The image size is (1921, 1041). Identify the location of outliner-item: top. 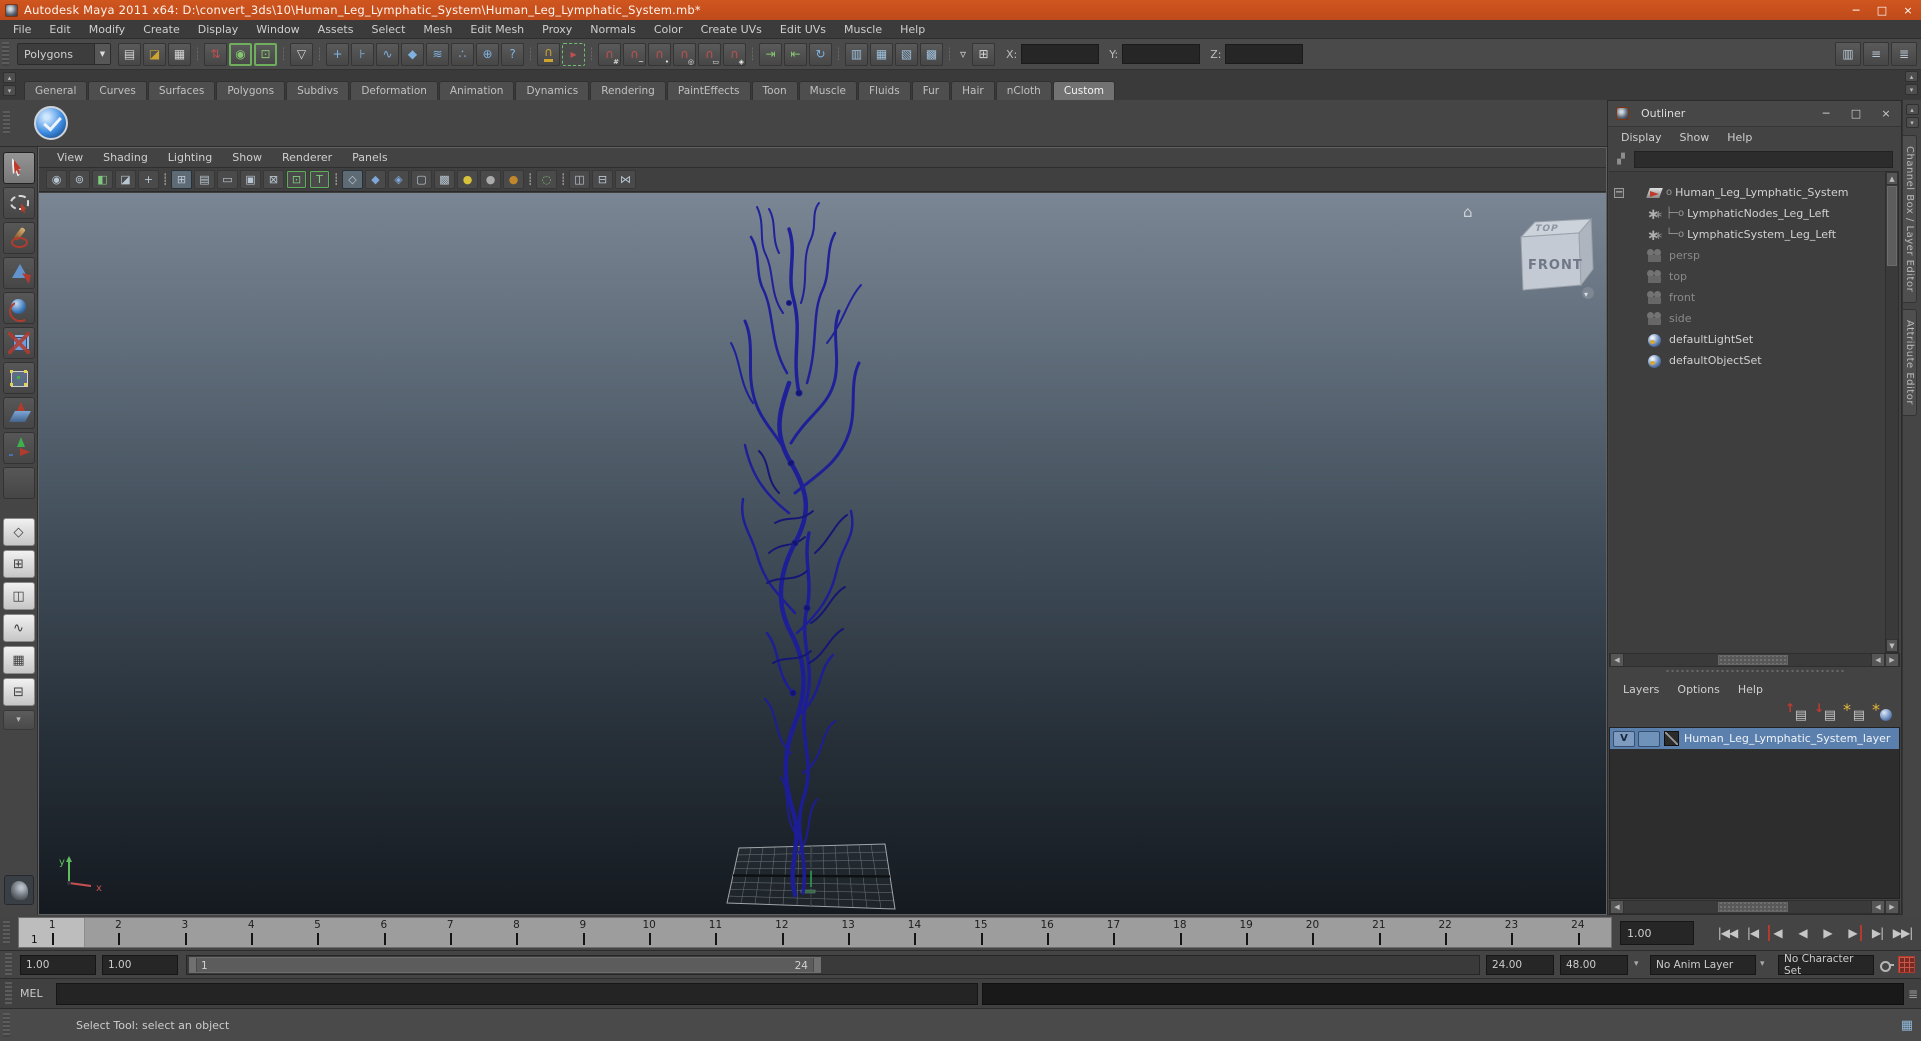
(1747, 276).